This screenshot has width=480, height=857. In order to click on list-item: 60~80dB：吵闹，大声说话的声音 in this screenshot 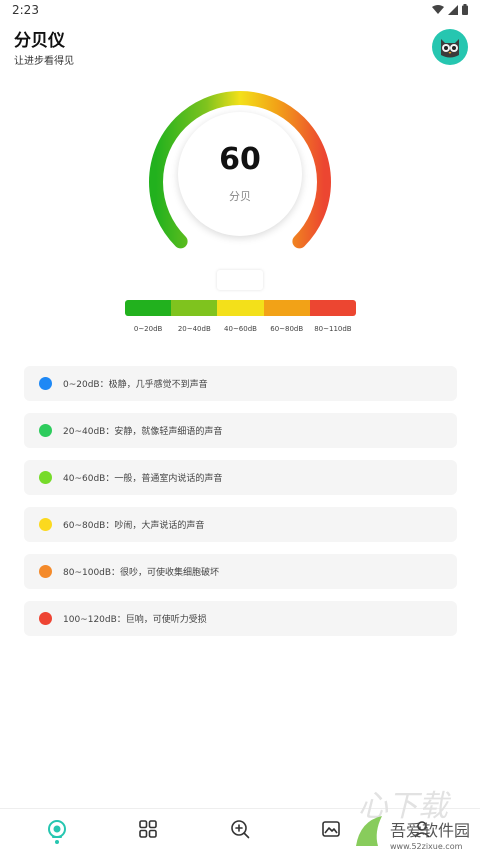, I will do `click(240, 524)`.